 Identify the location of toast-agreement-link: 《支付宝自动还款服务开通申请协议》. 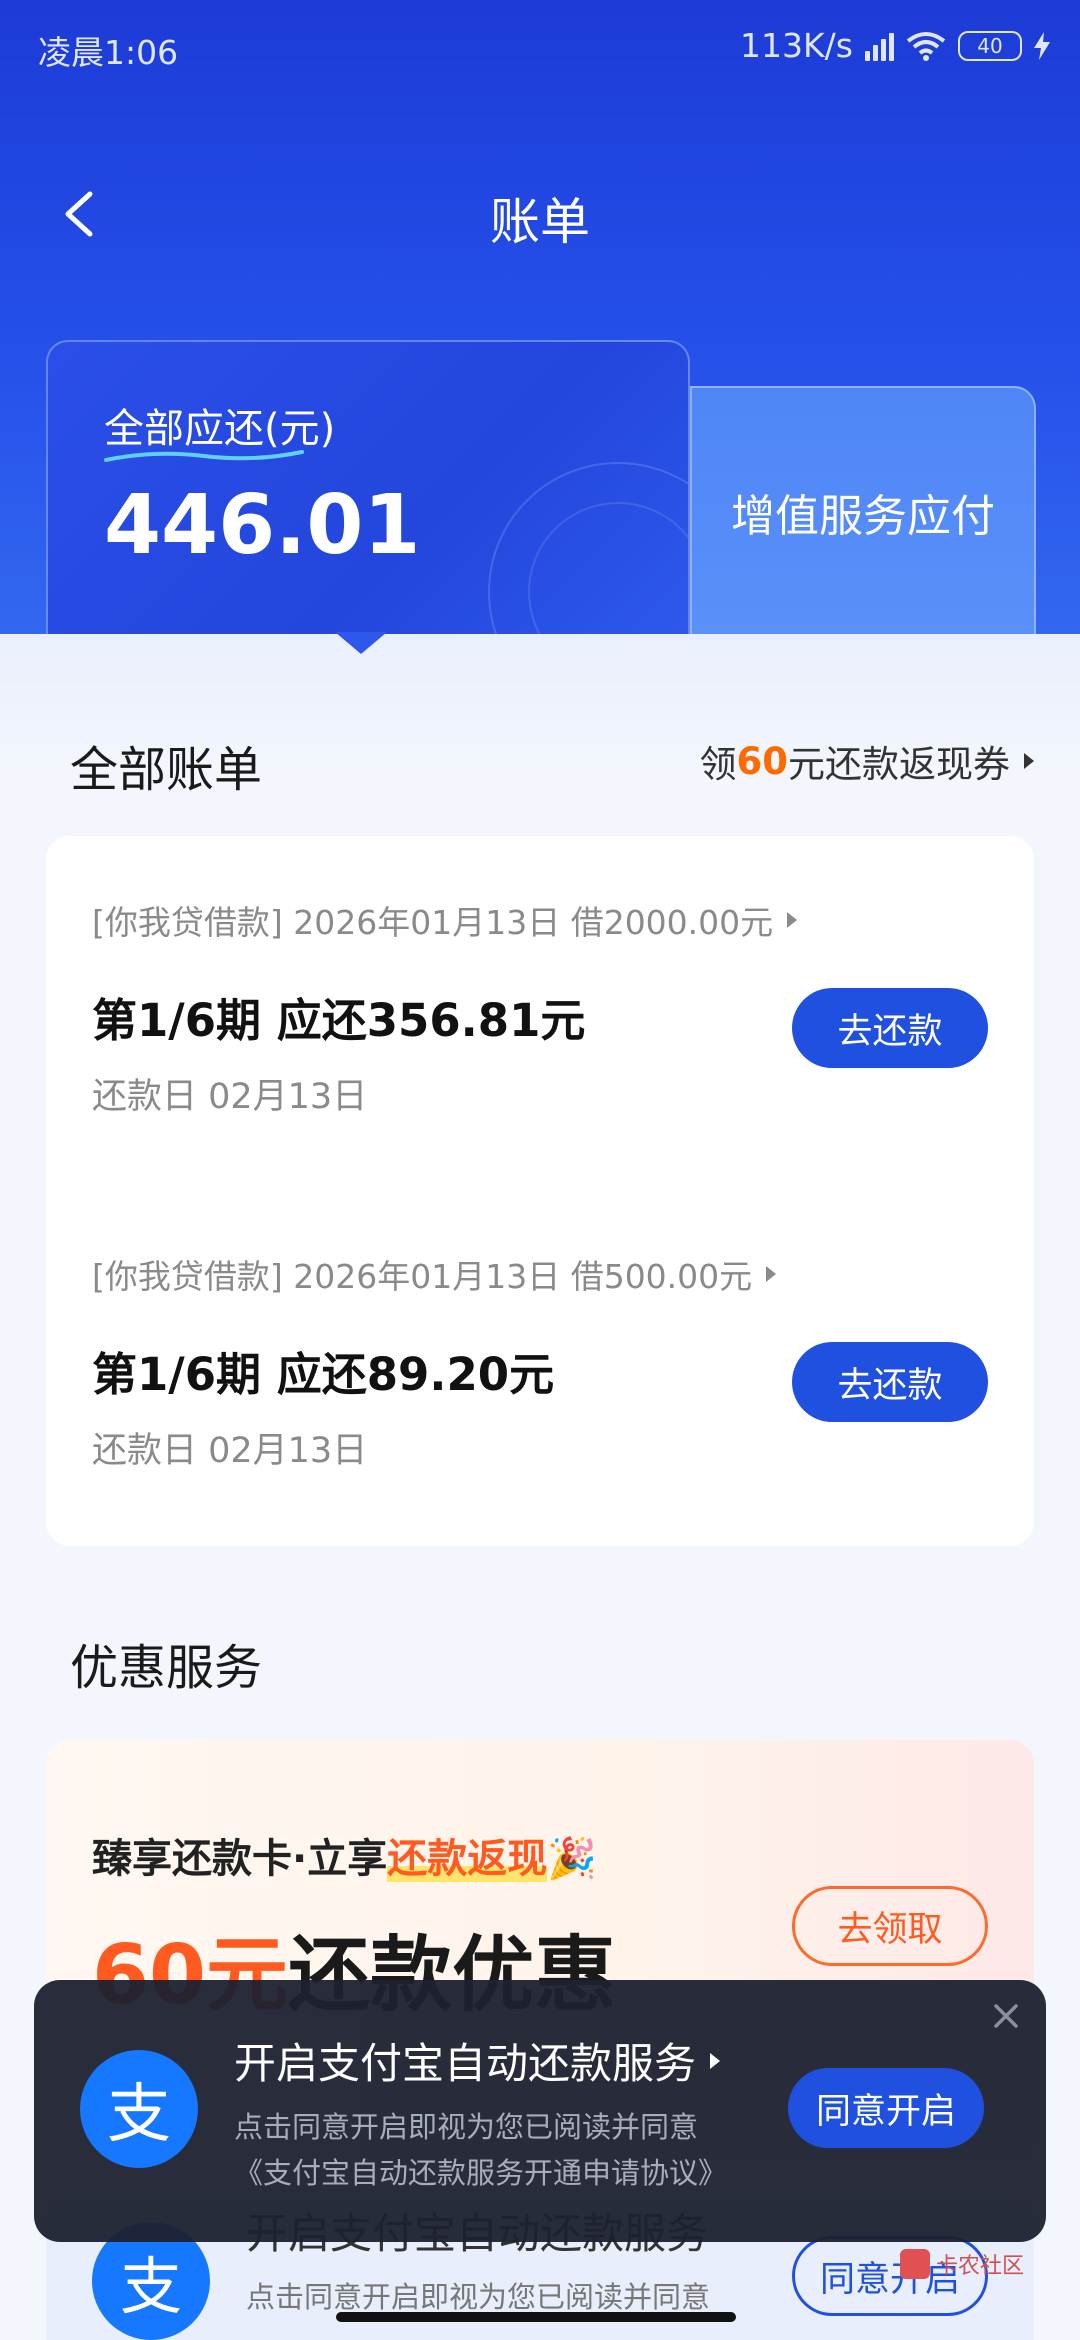
(480, 2171).